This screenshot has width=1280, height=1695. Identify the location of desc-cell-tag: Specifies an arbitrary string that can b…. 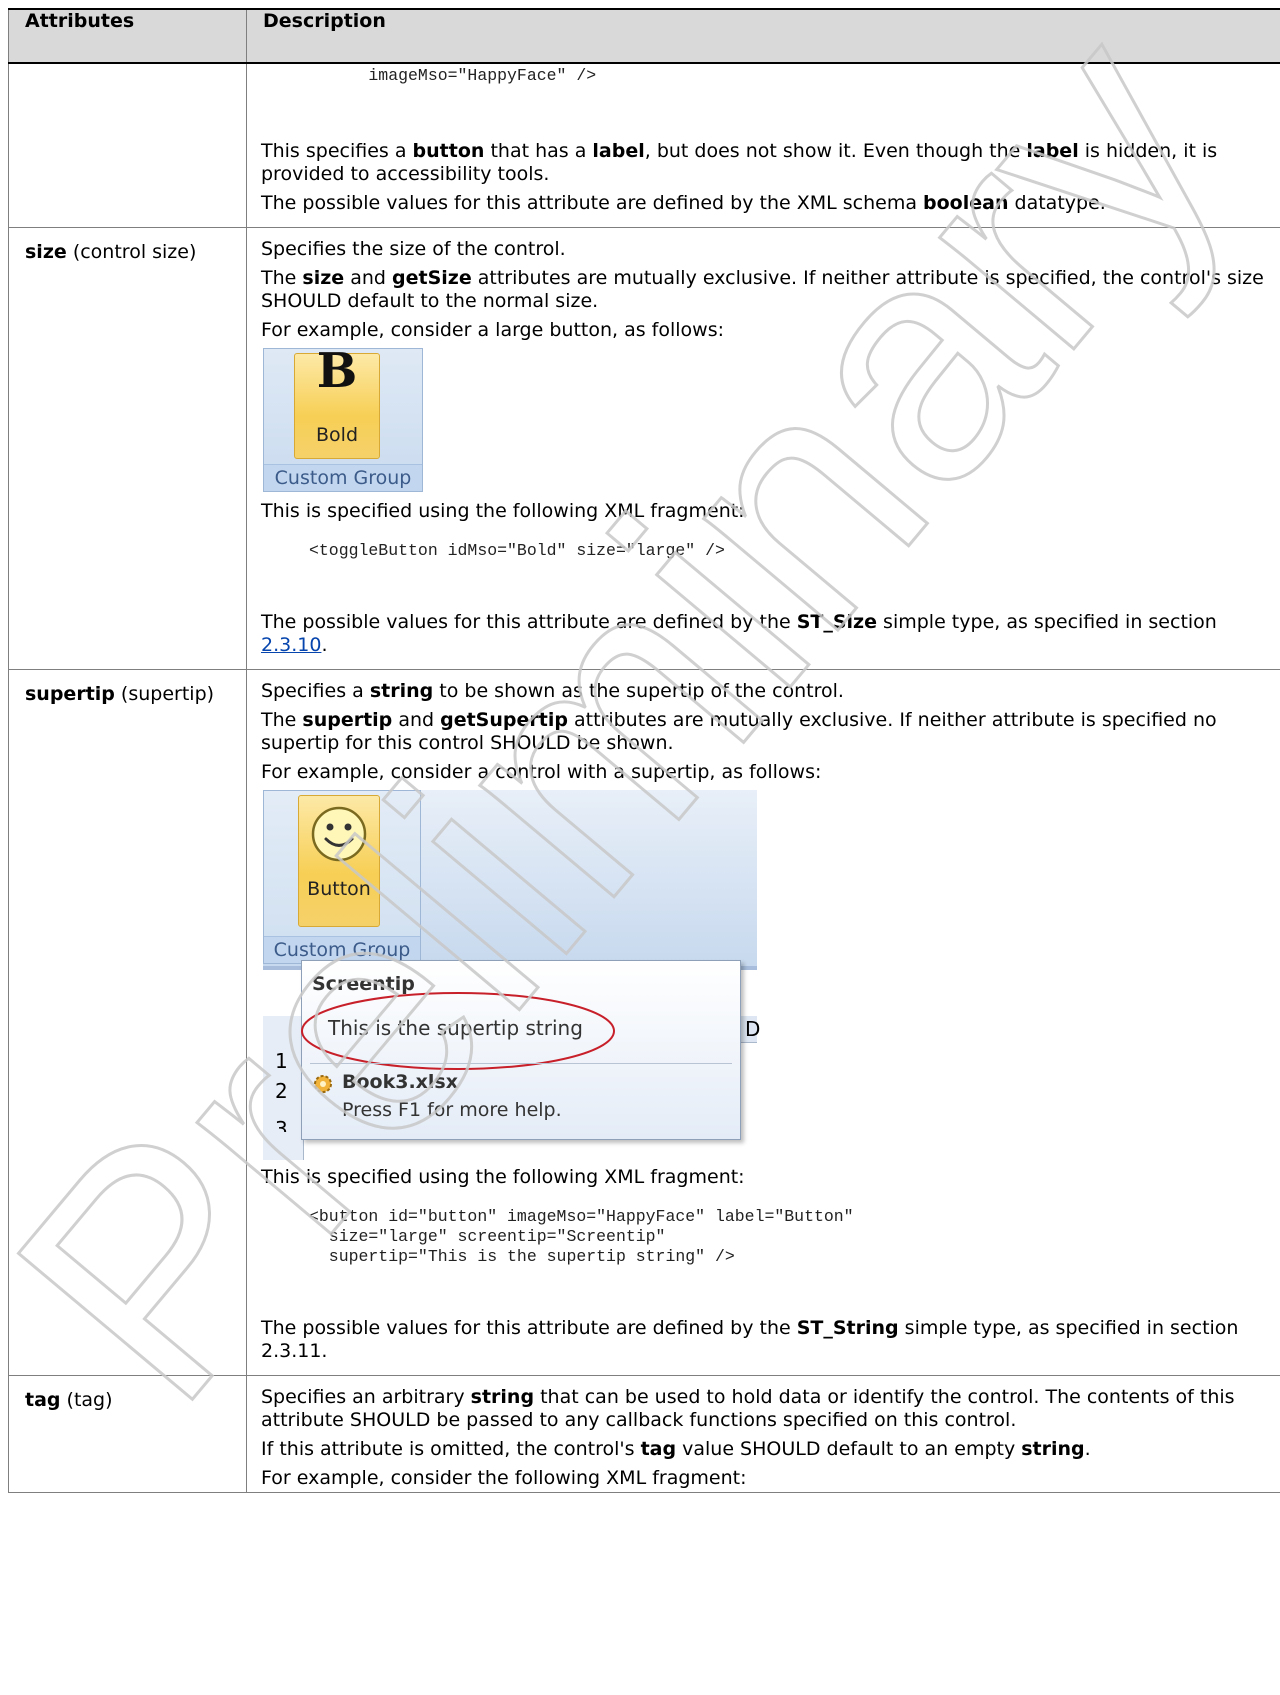
(763, 1434).